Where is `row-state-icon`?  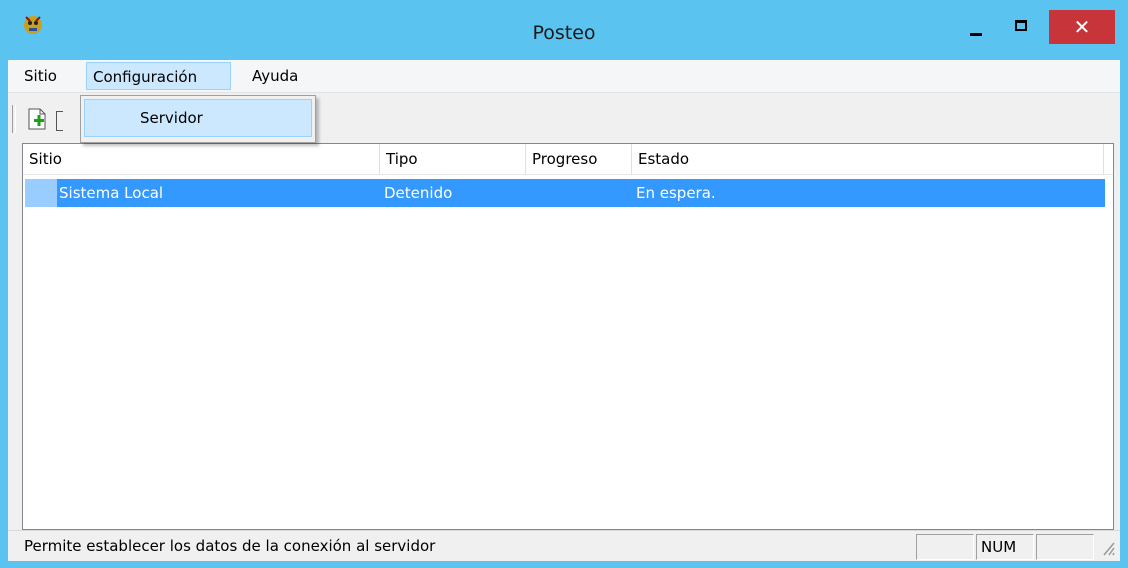 row-state-icon is located at coordinates (41, 193).